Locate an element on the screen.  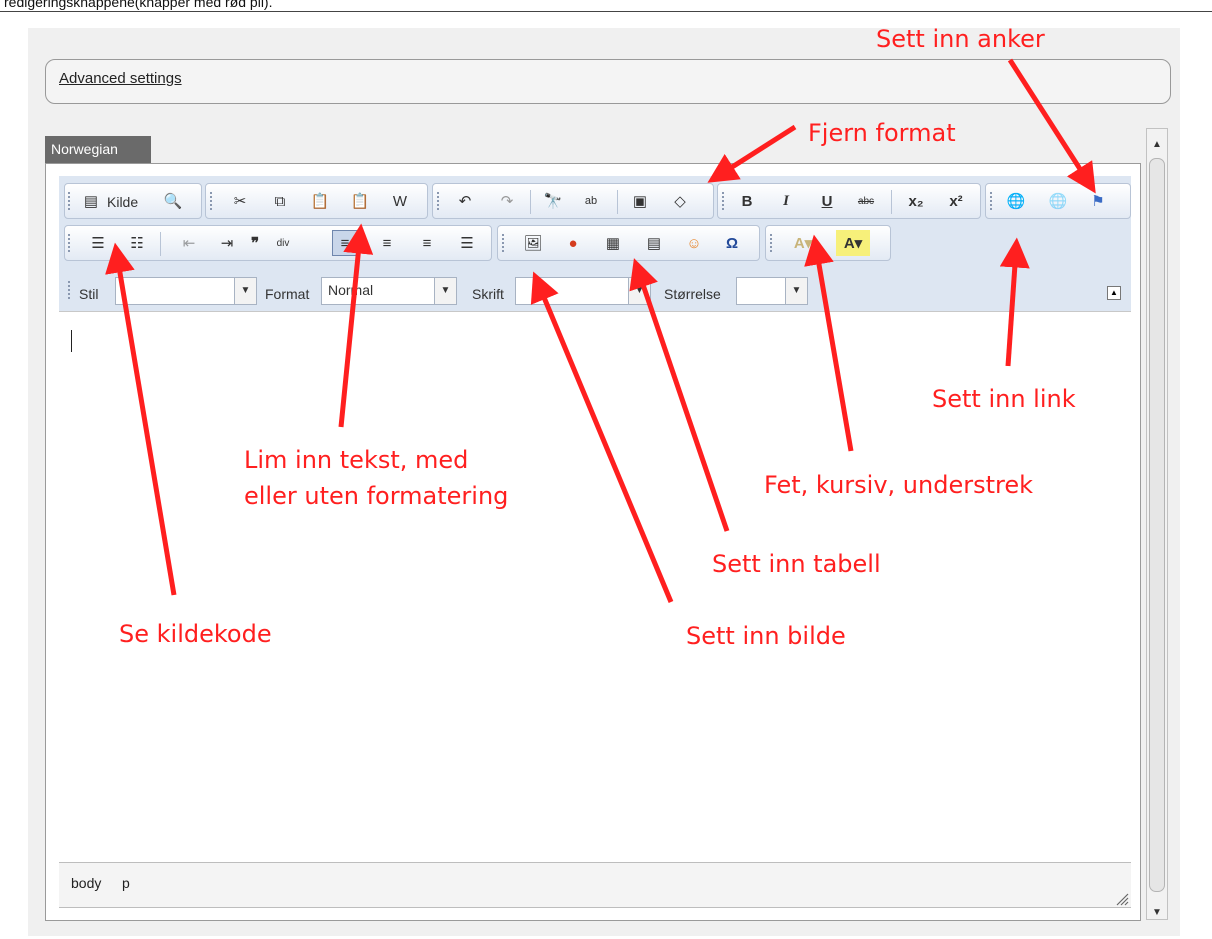
arrow-bold-italic is located at coordinates (829, 343).